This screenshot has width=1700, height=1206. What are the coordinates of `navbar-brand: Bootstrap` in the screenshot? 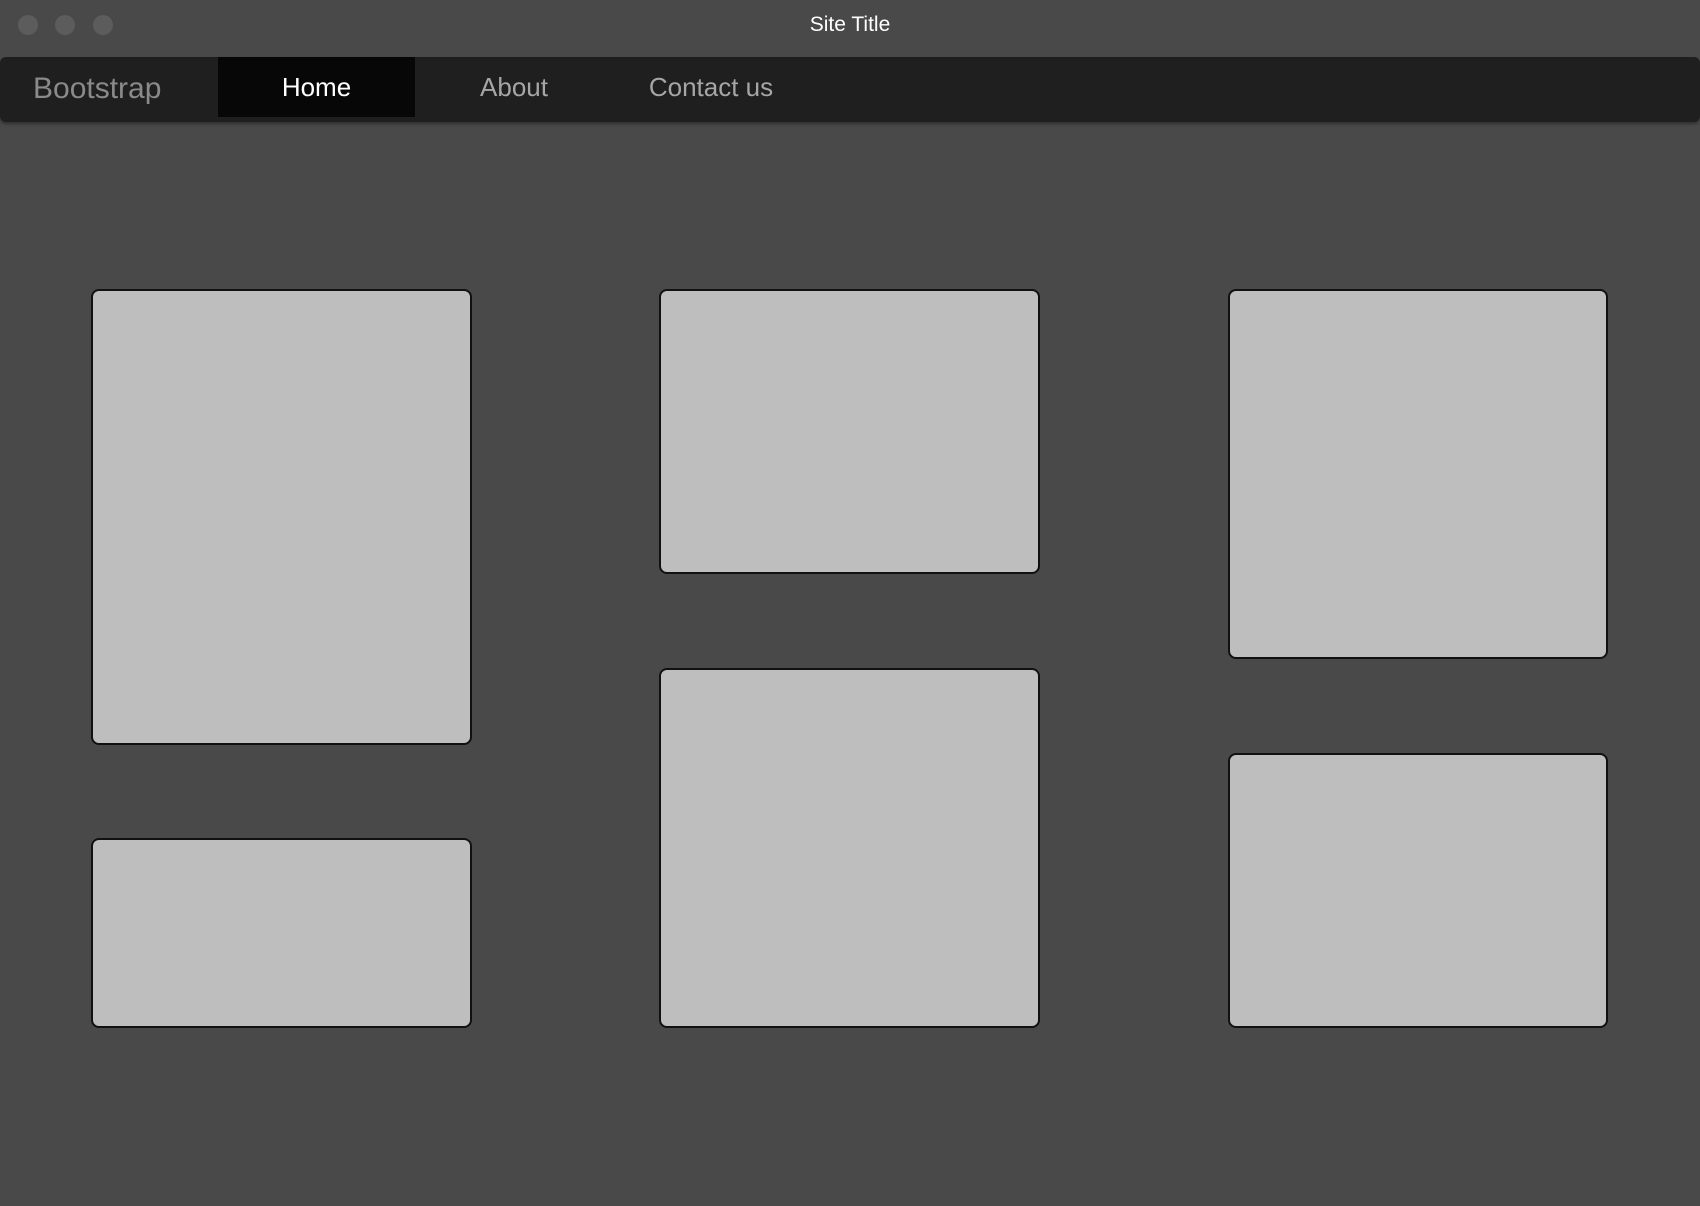 It's located at (97, 89).